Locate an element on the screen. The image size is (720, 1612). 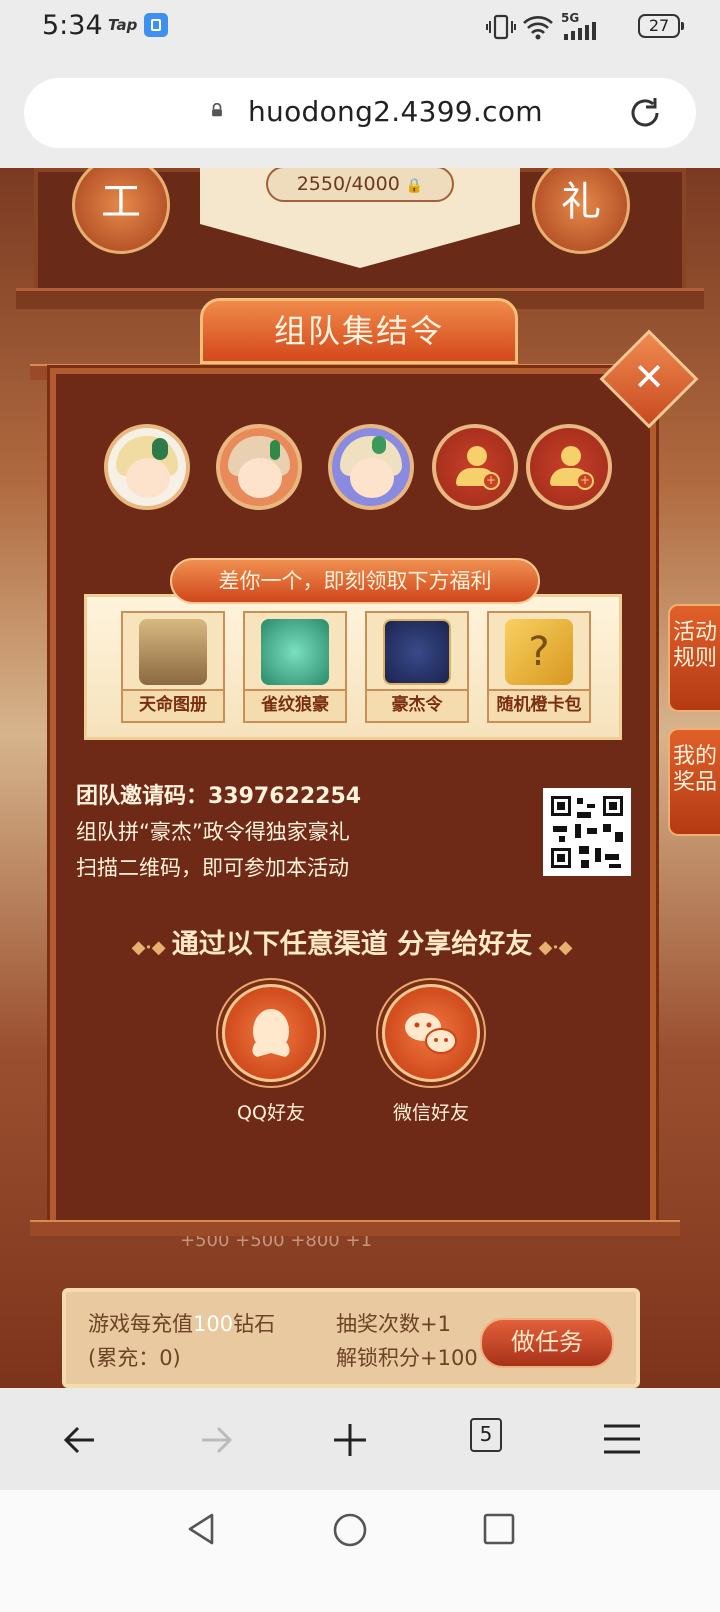
task-reward-draws: 抽奖次数+1 is located at coordinates (393, 1324).